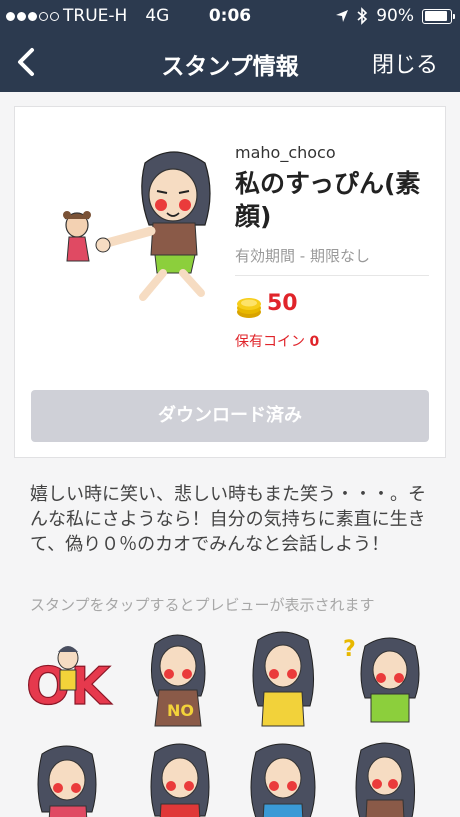 The height and width of the screenshot is (817, 460). What do you see at coordinates (72, 678) in the screenshot?
I see `sticker-preview: OK` at bounding box center [72, 678].